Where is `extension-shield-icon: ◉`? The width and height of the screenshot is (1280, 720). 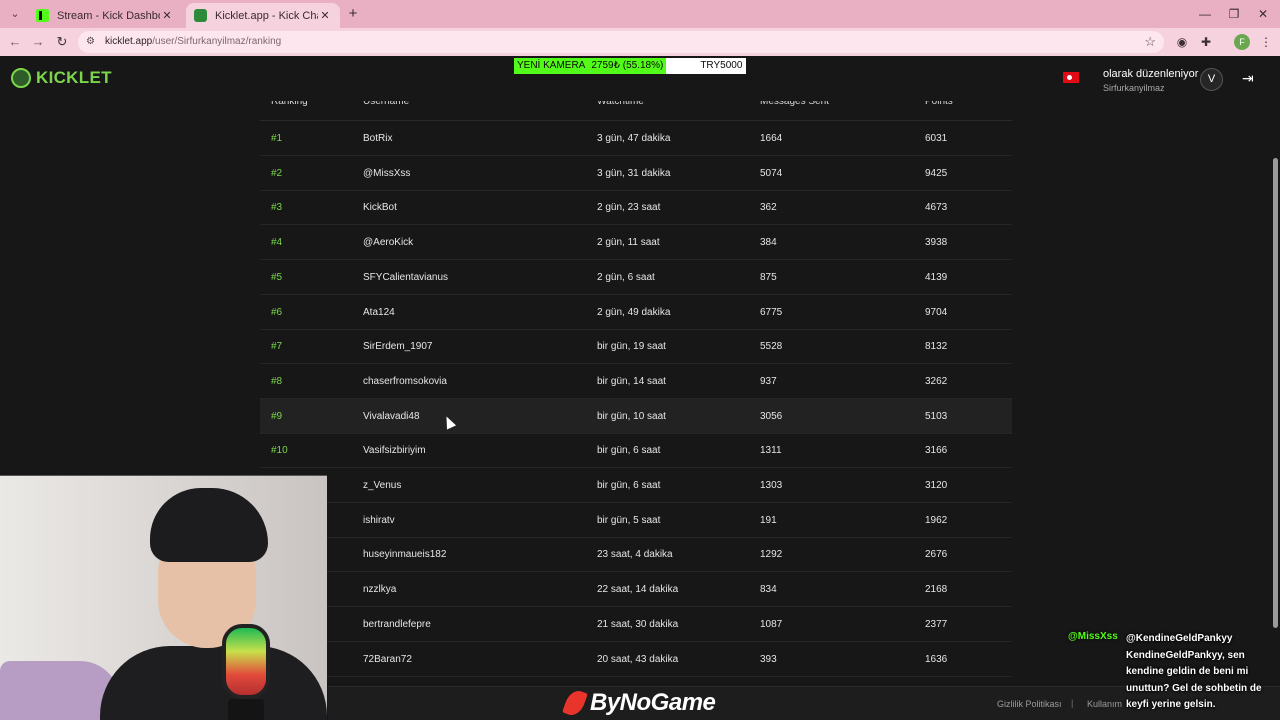
extension-shield-icon: ◉ is located at coordinates (1182, 42).